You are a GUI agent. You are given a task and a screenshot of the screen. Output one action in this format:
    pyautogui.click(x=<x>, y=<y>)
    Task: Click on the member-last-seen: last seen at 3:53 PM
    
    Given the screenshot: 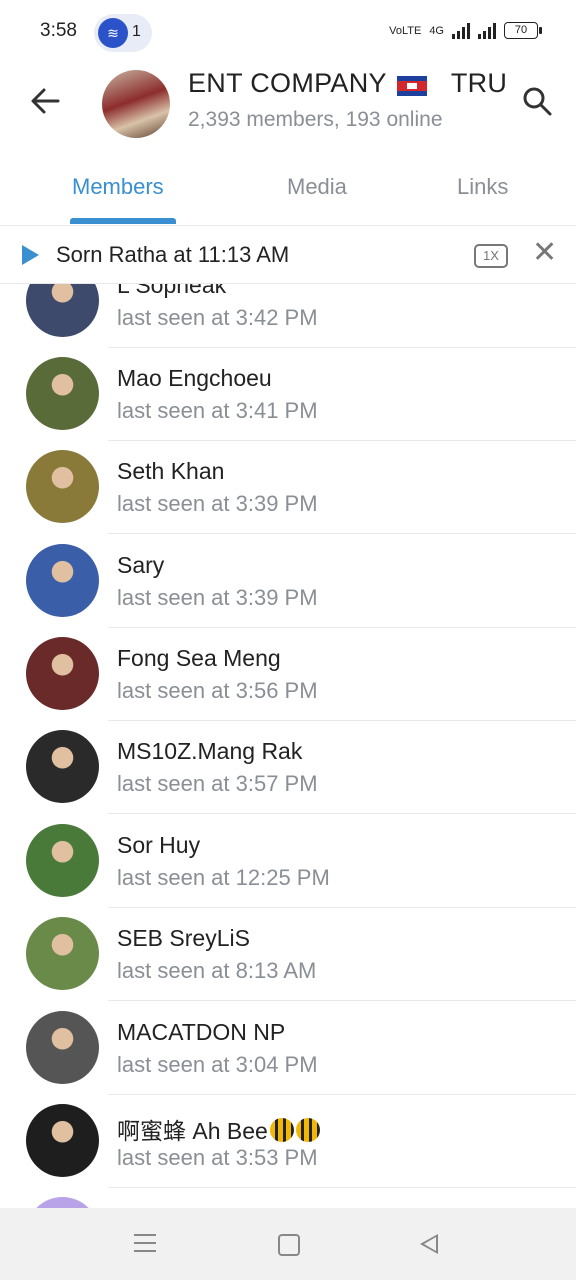 What is the action you would take?
    pyautogui.click(x=217, y=1157)
    